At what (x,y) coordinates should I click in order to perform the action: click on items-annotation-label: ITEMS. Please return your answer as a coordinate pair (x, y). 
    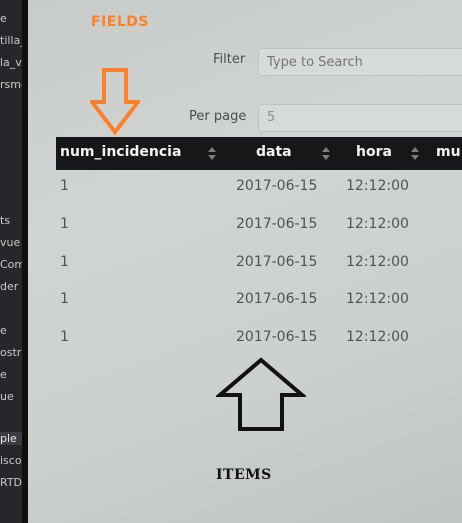
    Looking at the image, I should click on (244, 475).